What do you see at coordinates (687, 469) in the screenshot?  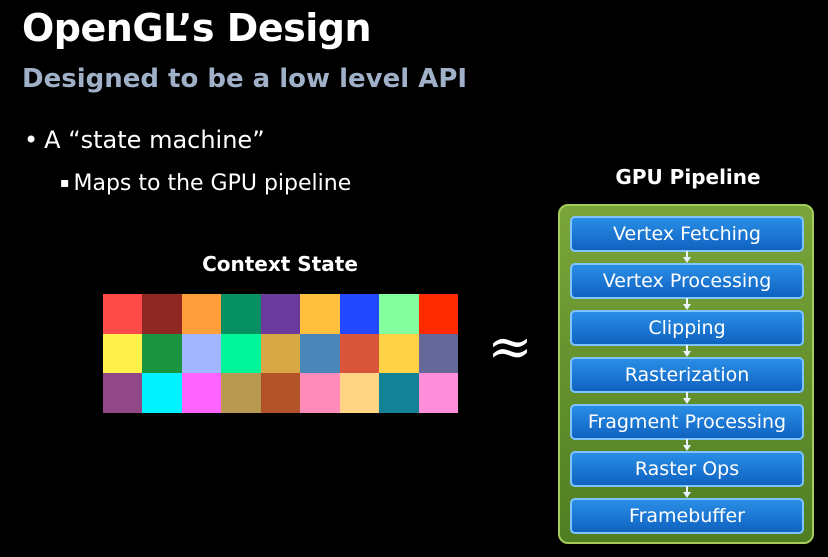 I see `pipeline-stage: Raster Ops` at bounding box center [687, 469].